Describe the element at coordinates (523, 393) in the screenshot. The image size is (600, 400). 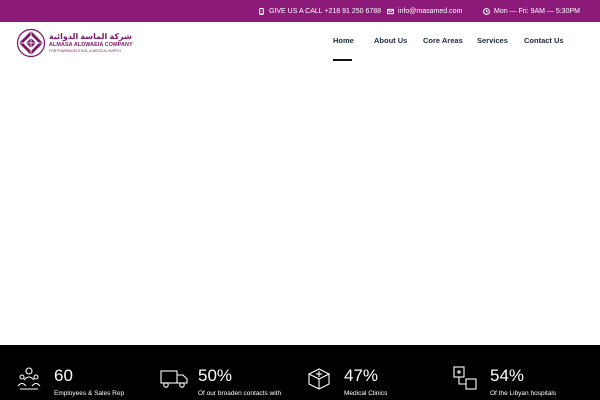
I see `stat-label: Of the Libyan hospitals` at that location.